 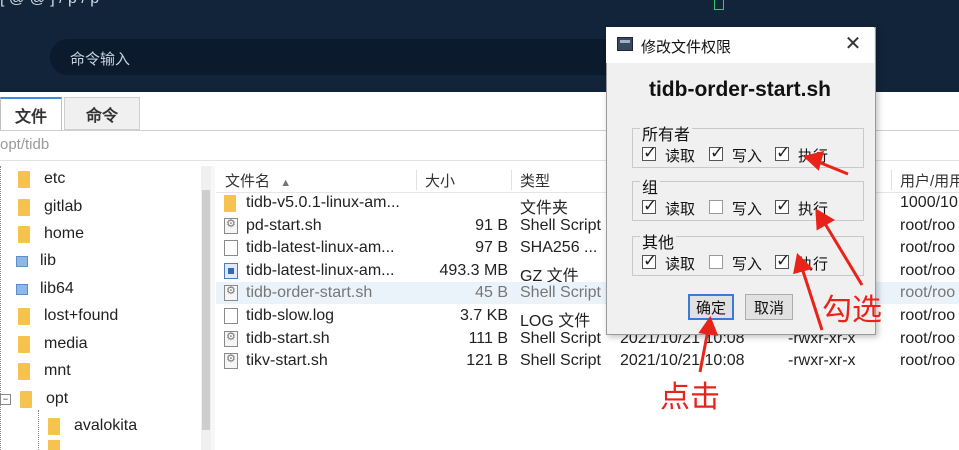 I want to click on annotation-arrows, so click(x=781, y=261).